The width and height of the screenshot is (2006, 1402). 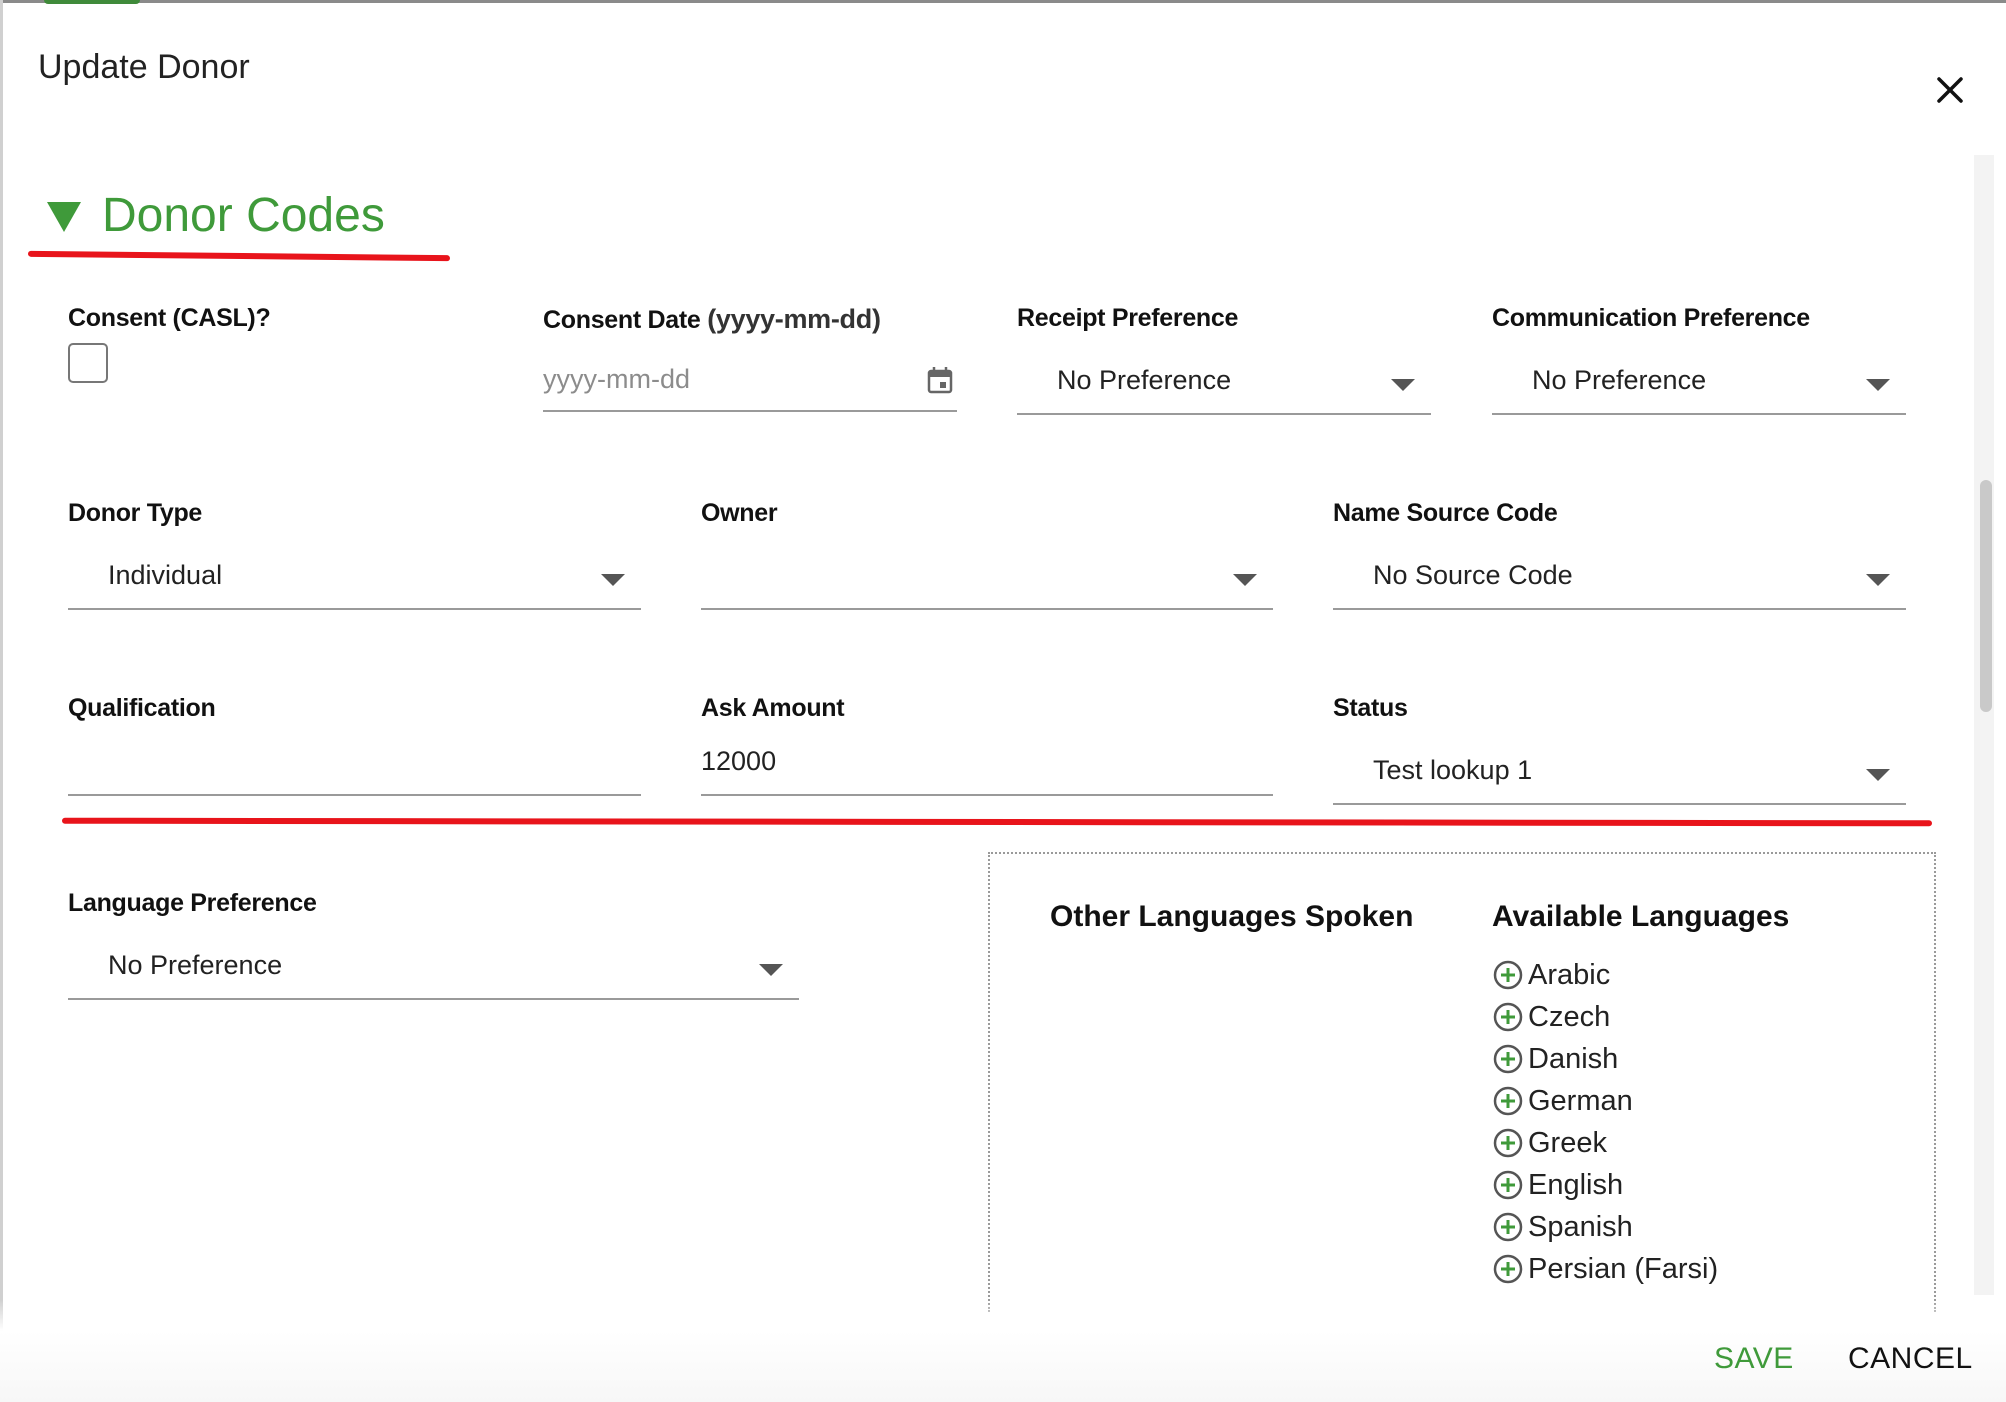 What do you see at coordinates (239, 256) in the screenshot?
I see `annotation-underline-title` at bounding box center [239, 256].